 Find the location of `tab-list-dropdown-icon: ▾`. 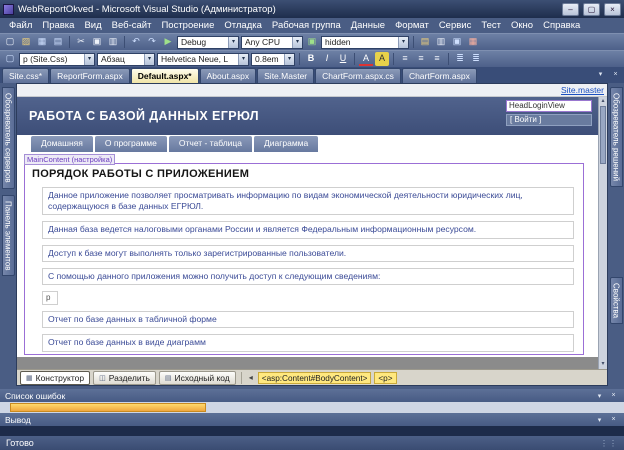

tab-list-dropdown-icon: ▾ is located at coordinates (600, 75).